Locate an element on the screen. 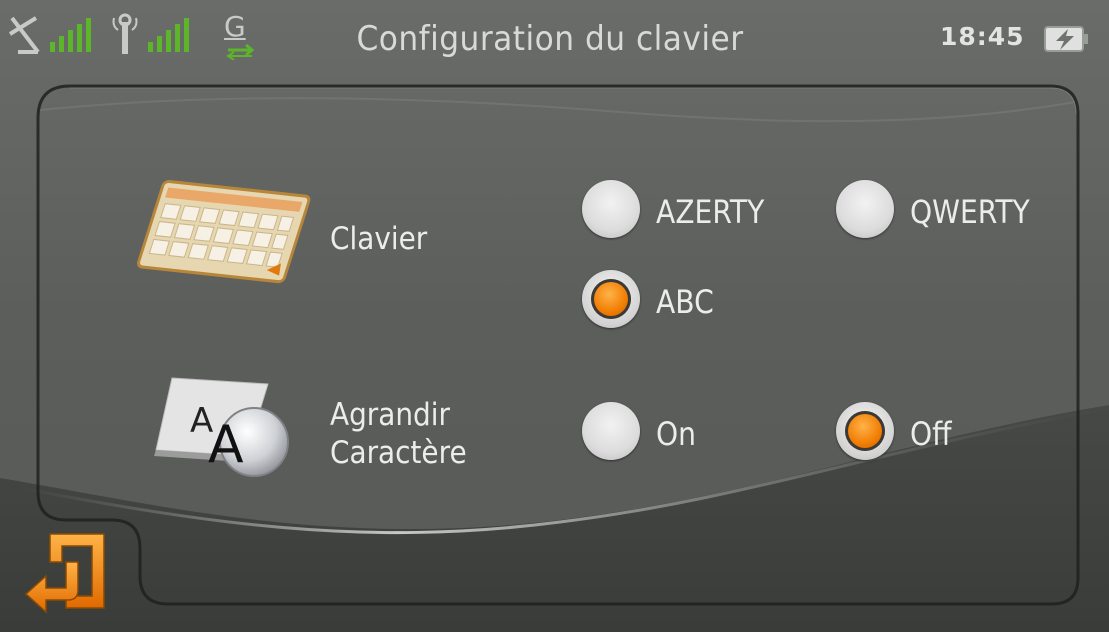 The width and height of the screenshot is (1109, 632). option-azerty-label: AZERTY is located at coordinates (710, 212).